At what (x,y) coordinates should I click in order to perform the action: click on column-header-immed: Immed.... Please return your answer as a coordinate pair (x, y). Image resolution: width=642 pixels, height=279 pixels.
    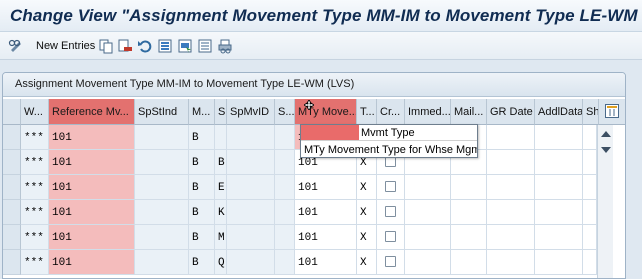
    Looking at the image, I should click on (428, 112).